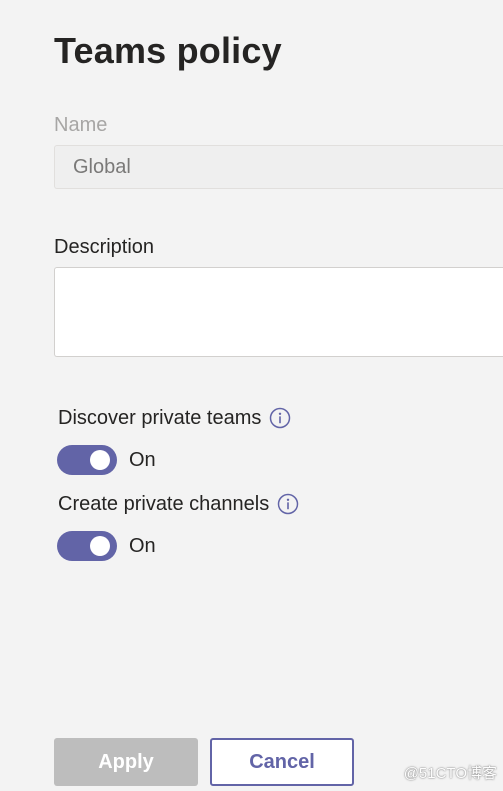  Describe the element at coordinates (126, 762) in the screenshot. I see `apply-button: Apply` at that location.